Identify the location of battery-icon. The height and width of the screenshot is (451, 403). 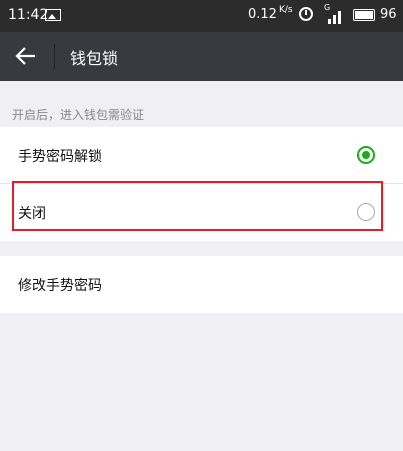
(364, 15).